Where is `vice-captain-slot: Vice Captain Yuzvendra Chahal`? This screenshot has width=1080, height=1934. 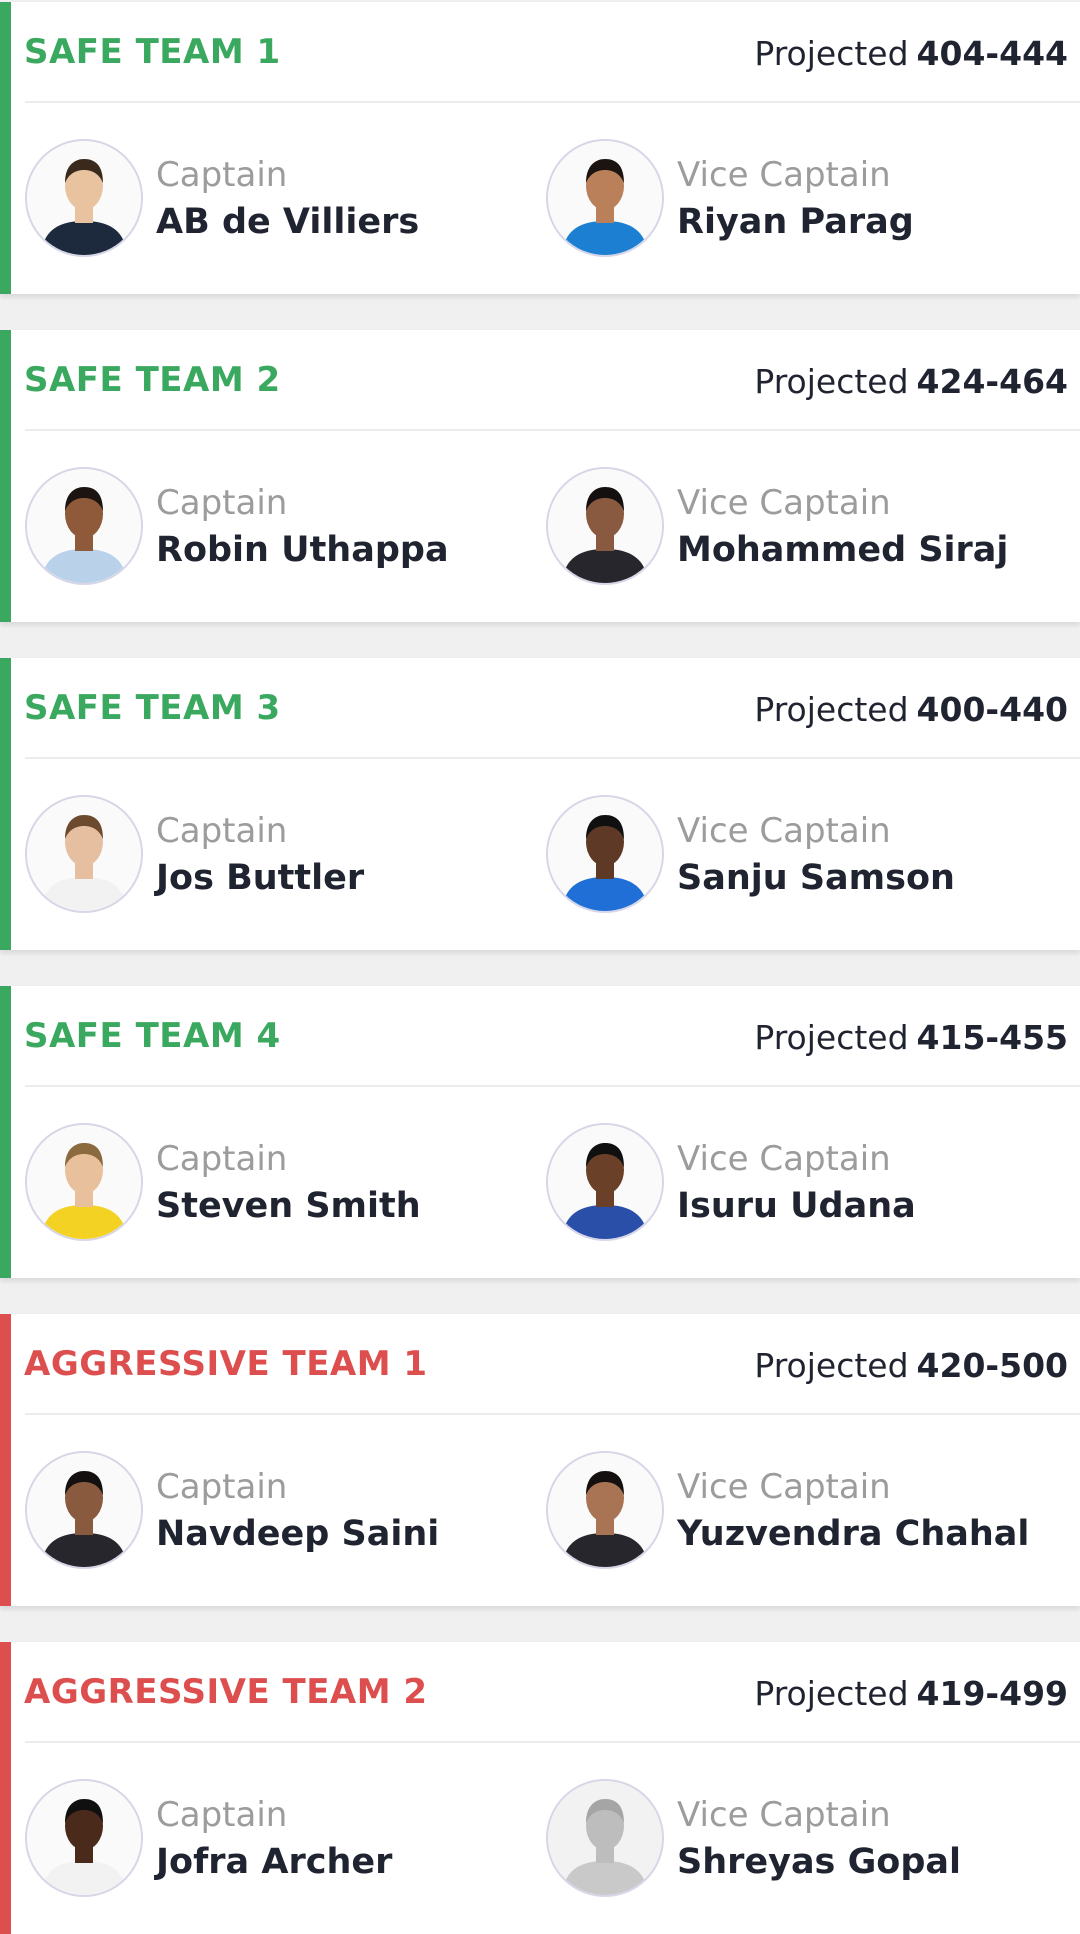
vice-captain-slot: Vice Captain Yuzvendra Chahal is located at coordinates (796, 1511).